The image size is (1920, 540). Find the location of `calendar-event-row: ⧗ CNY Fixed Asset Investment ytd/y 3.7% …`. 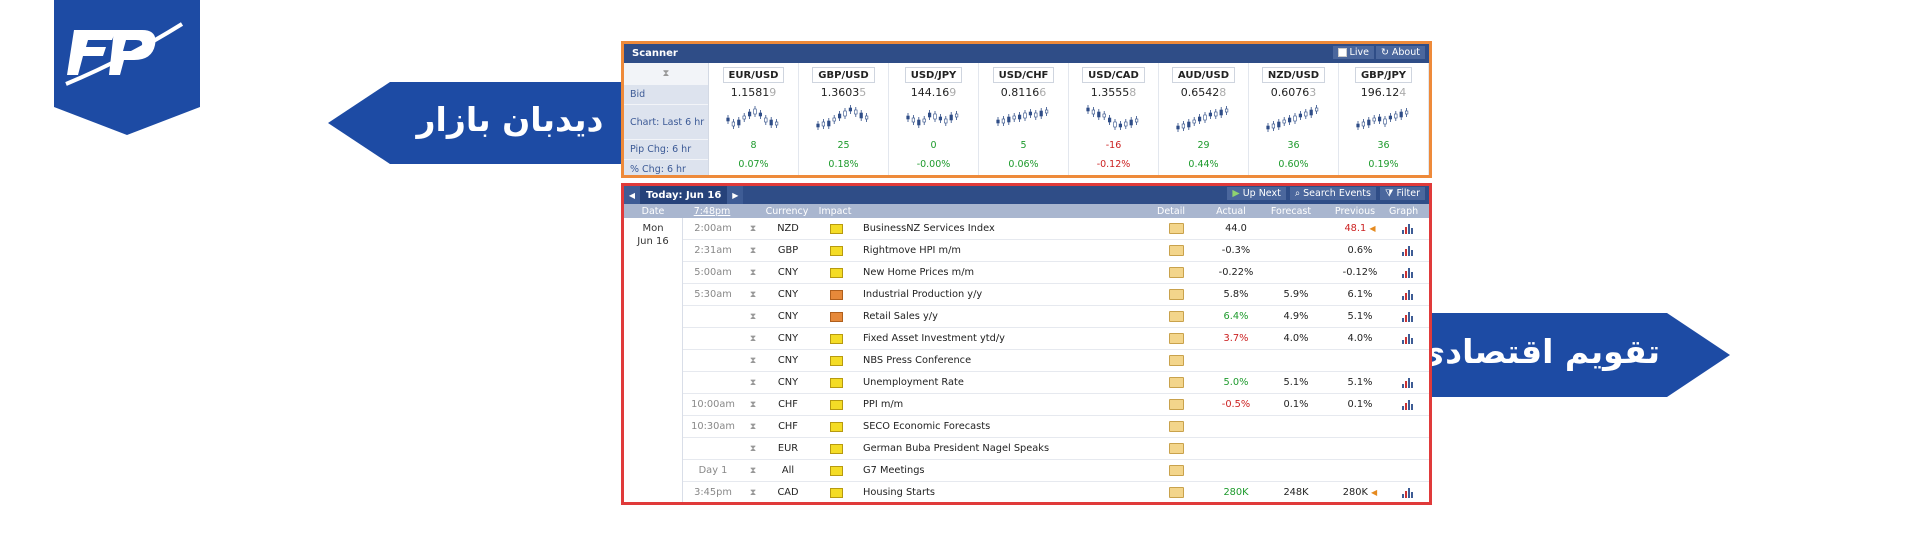

calendar-event-row: ⧗ CNY Fixed Asset Investment ytd/y 3.7% … is located at coordinates (1056, 339).